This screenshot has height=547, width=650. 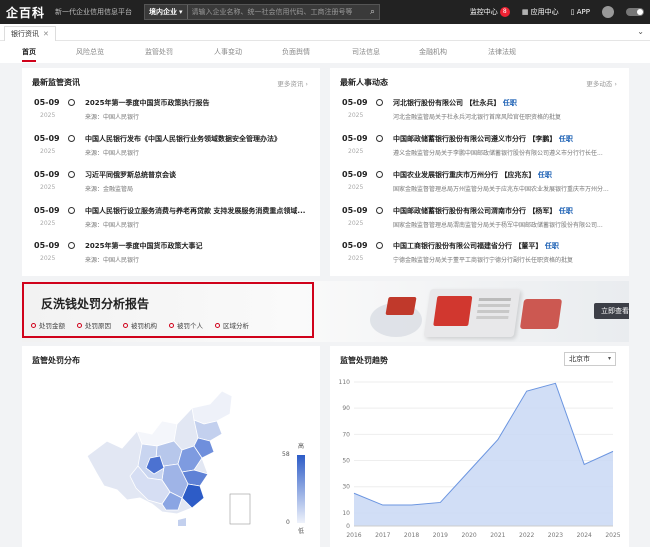 What do you see at coordinates (79, 325) in the screenshot?
I see `circle-icon` at bounding box center [79, 325].